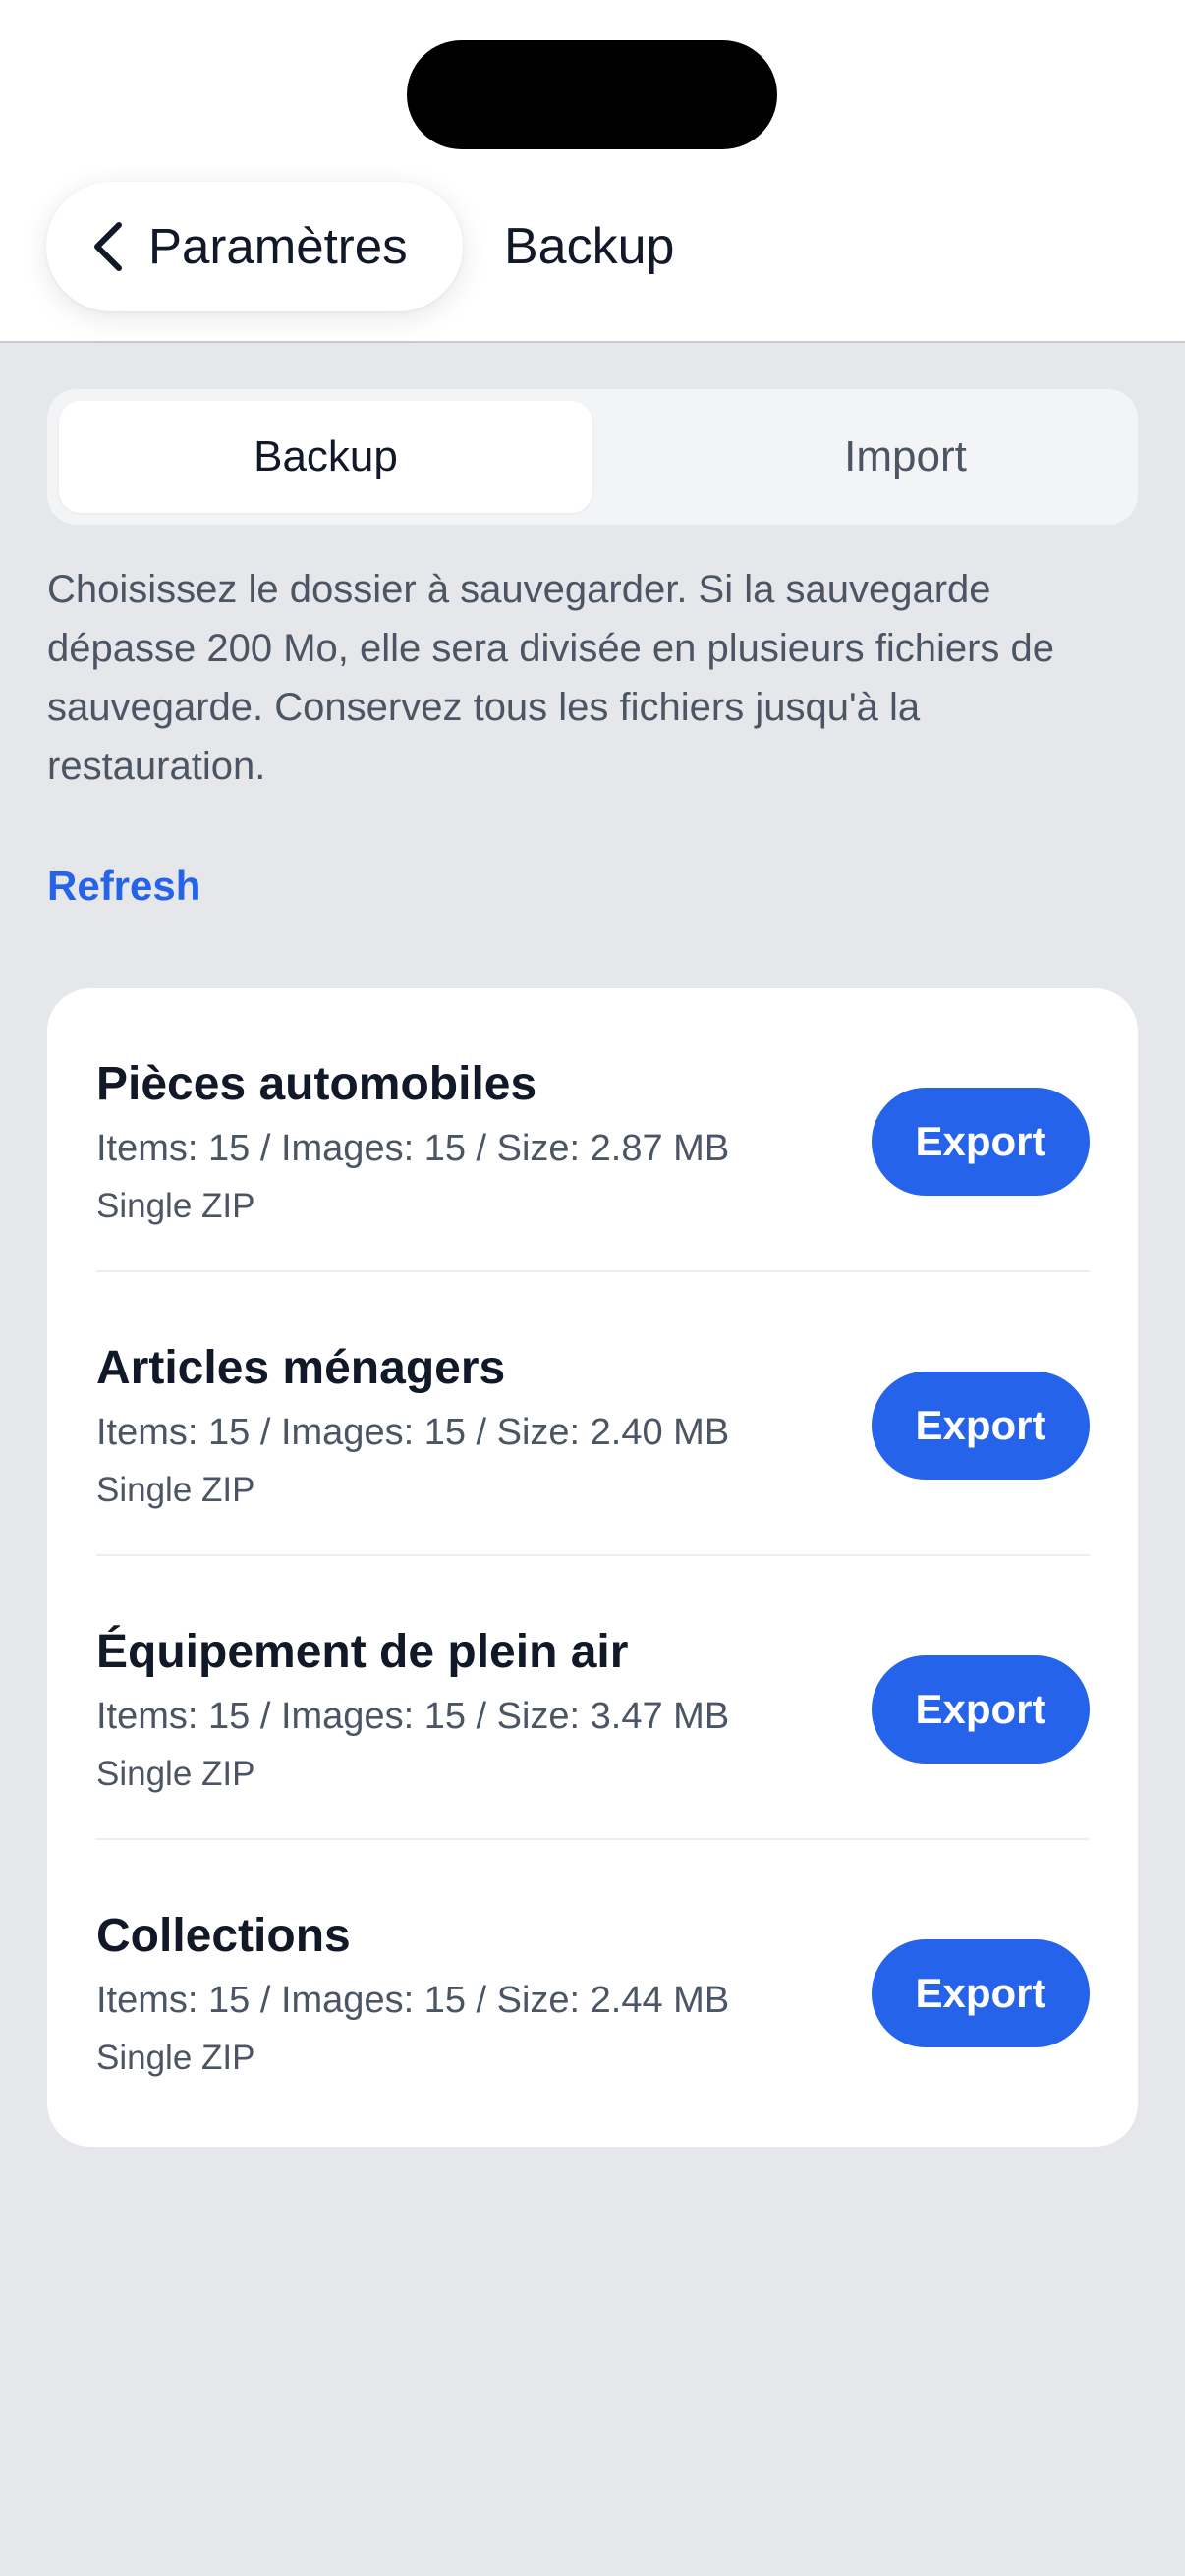 The height and width of the screenshot is (2576, 1185). Describe the element at coordinates (413, 1432) in the screenshot. I see `folder-stats: Items: 15 / Images: 15 / Size: 2.40 MB` at that location.